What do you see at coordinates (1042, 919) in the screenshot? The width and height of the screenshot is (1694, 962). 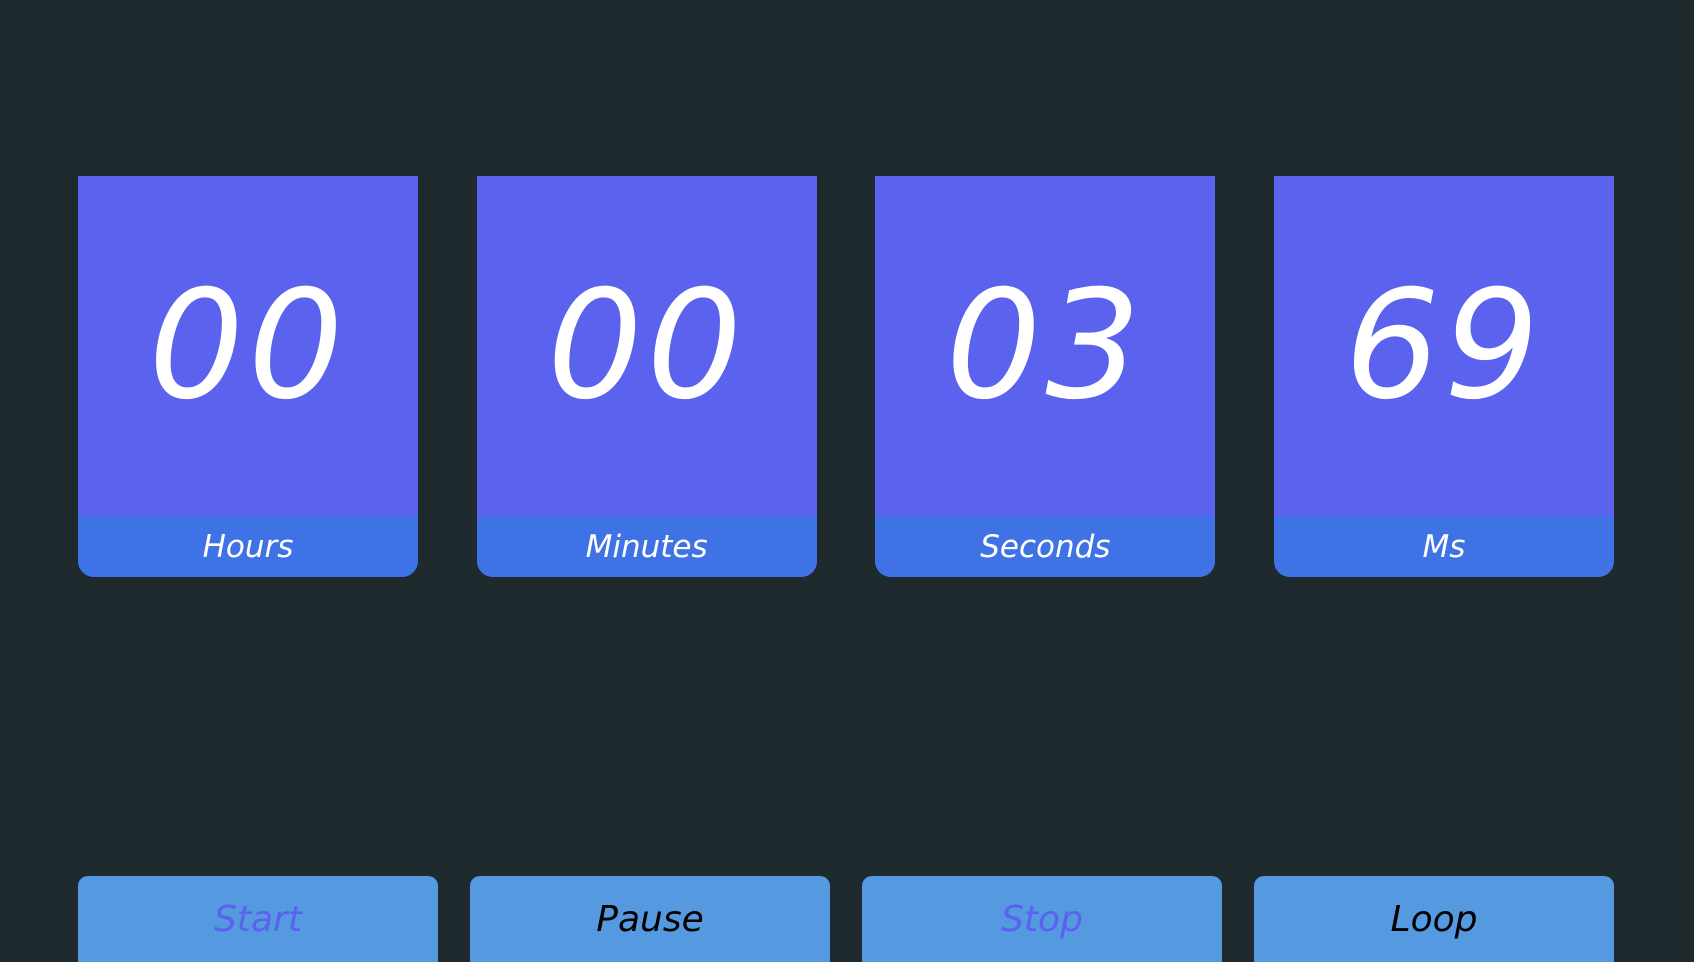 I see `stop-button: Stop` at bounding box center [1042, 919].